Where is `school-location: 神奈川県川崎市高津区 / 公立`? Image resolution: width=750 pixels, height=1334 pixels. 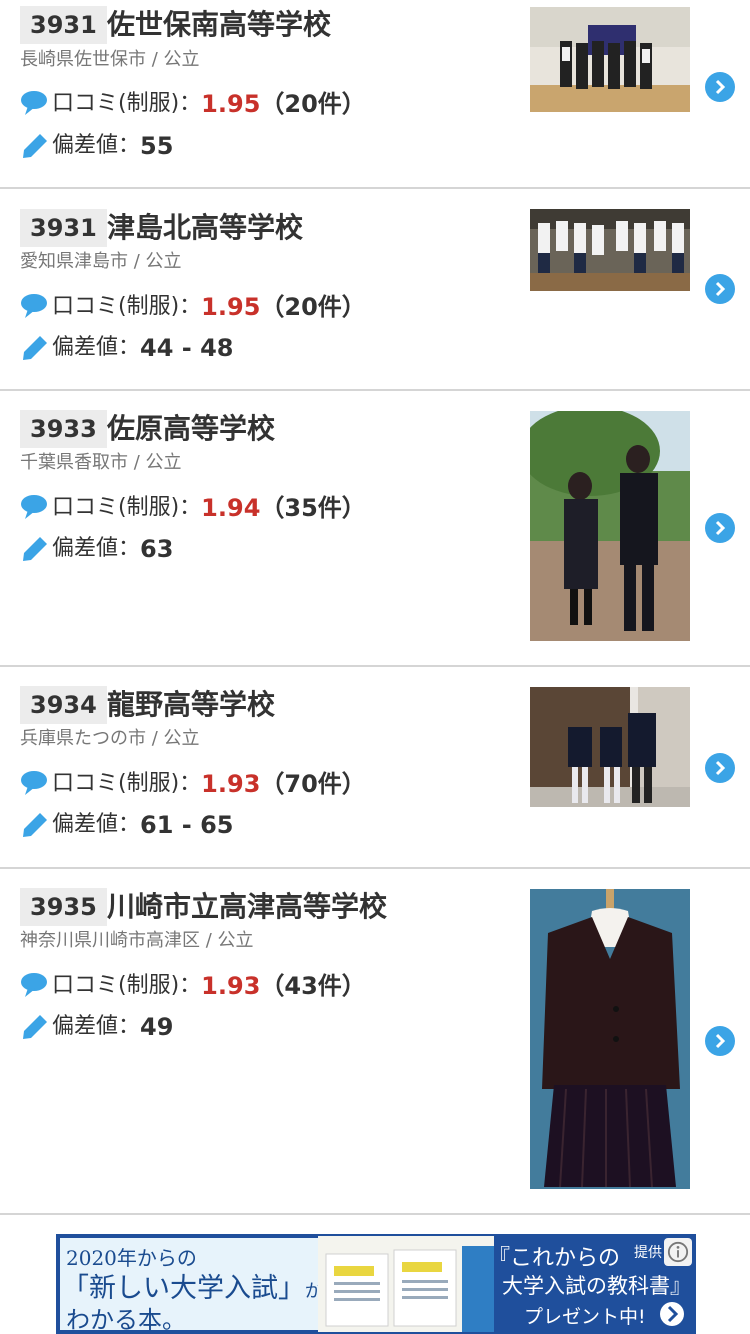 school-location: 神奈川県川崎市高津区 / 公立 is located at coordinates (137, 940).